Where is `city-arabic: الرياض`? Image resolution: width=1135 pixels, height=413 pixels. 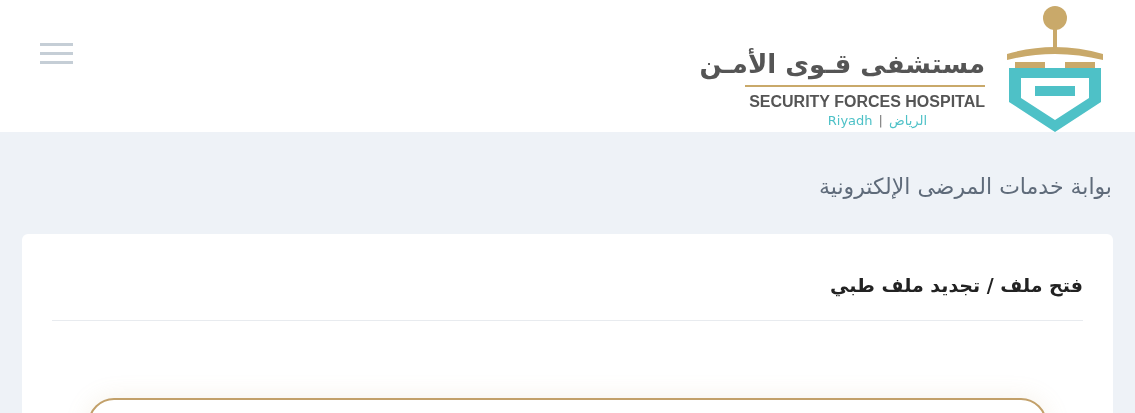
city-arabic: الرياض is located at coordinates (907, 121).